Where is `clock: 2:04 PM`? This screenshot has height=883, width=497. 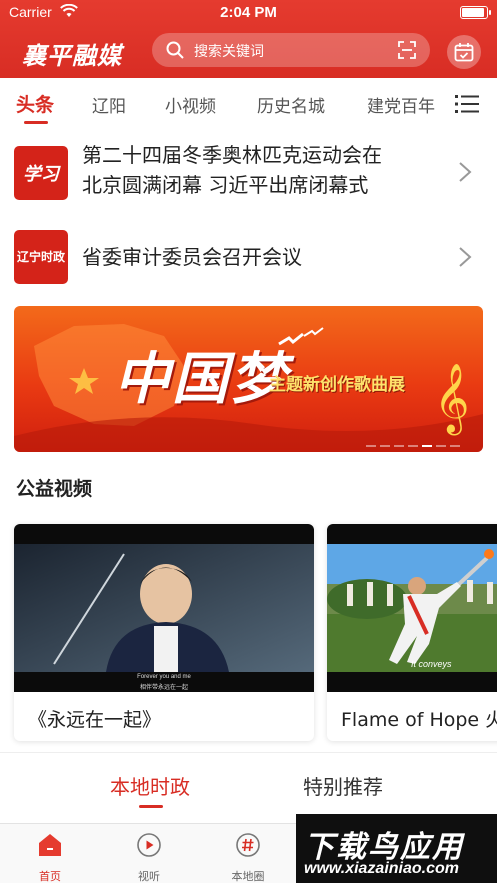 clock: 2:04 PM is located at coordinates (248, 12).